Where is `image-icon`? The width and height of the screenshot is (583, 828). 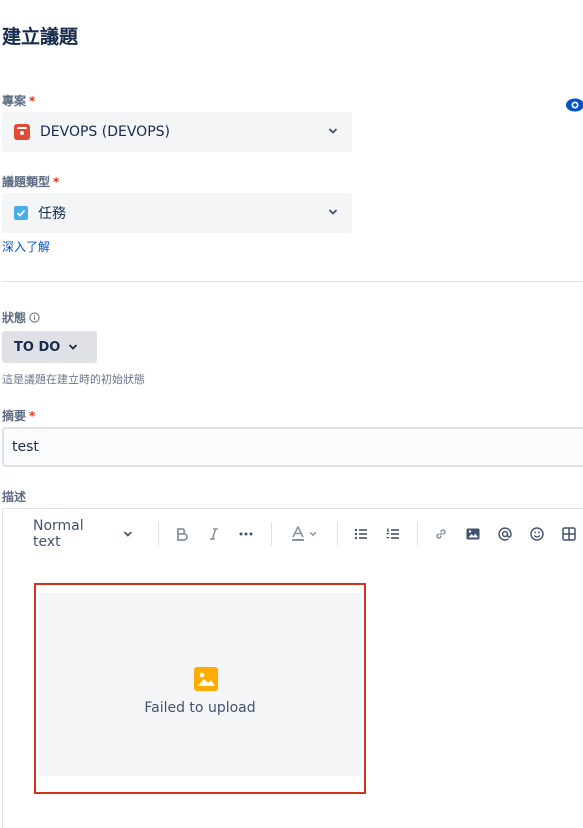
image-icon is located at coordinates (473, 534).